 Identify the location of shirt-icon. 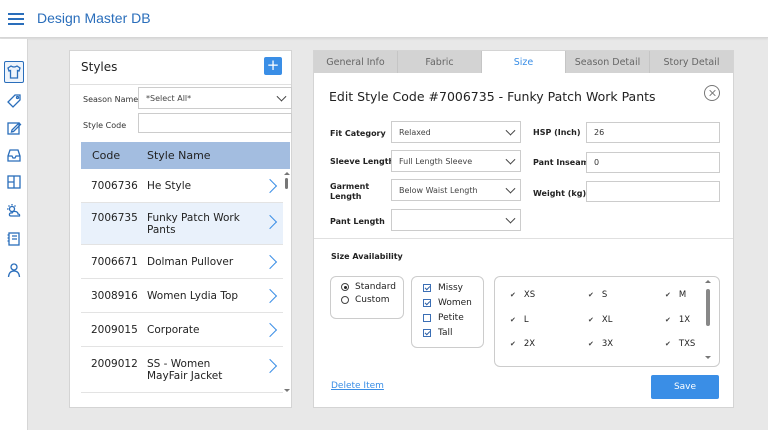
(14, 72).